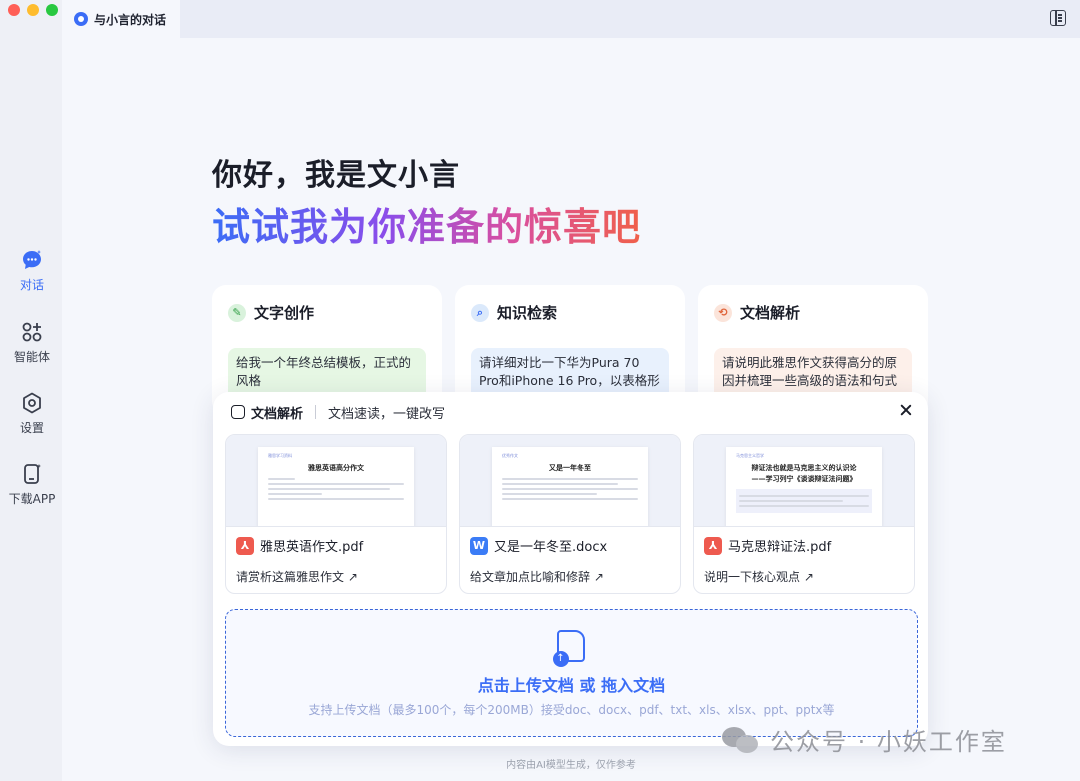 This screenshot has height=781, width=1080. I want to click on close-window-button, so click(14, 10).